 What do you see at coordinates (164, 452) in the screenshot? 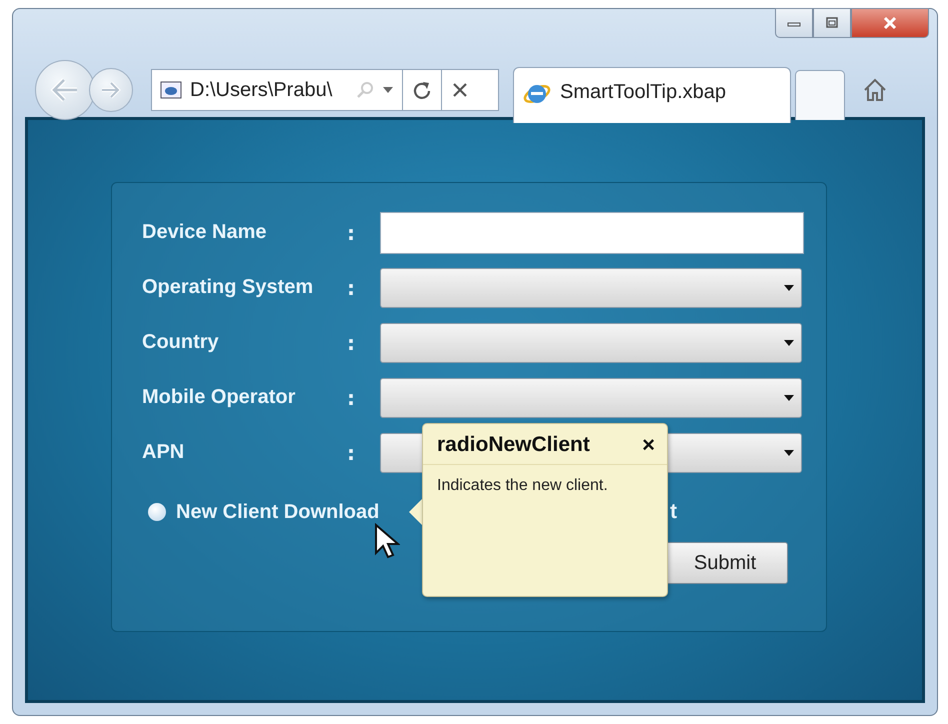
I see `field-label: APN` at bounding box center [164, 452].